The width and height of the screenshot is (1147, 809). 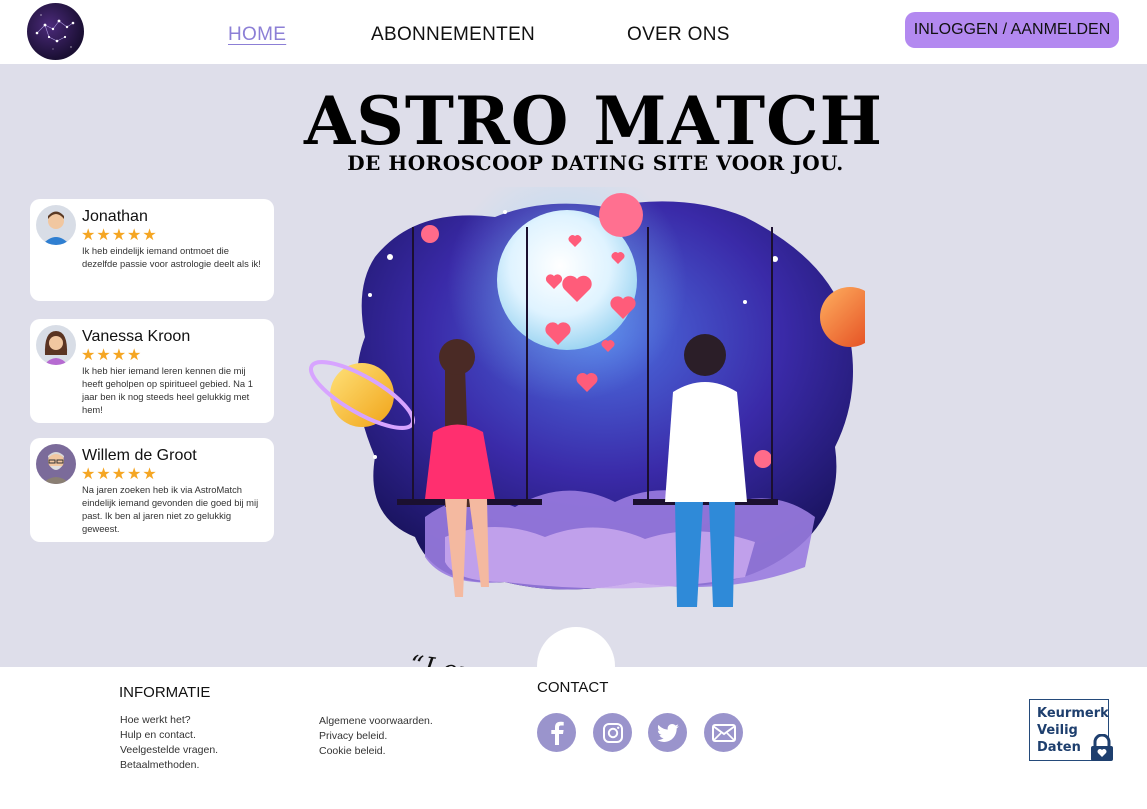 I want to click on footer-link-cookie: Cookie beleid., so click(x=352, y=751).